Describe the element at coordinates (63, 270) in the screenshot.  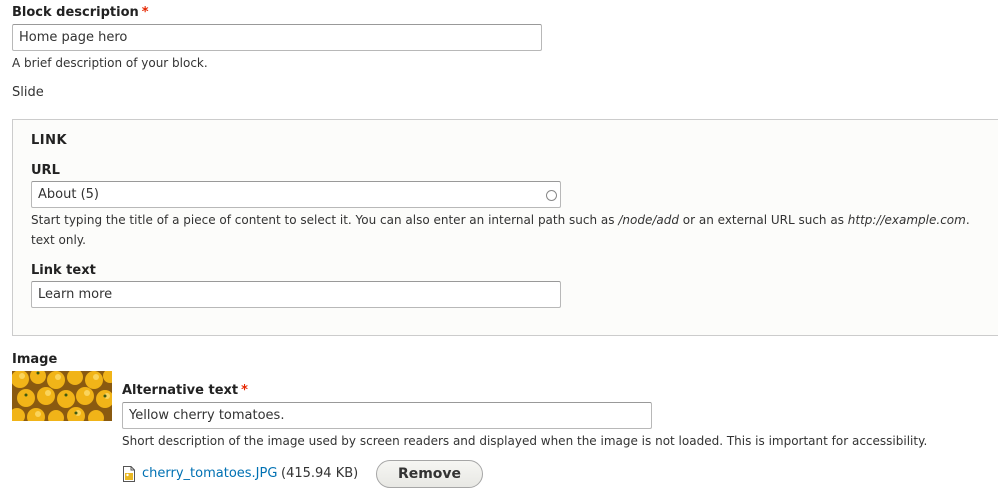
I see `link-text-label: Link text` at that location.